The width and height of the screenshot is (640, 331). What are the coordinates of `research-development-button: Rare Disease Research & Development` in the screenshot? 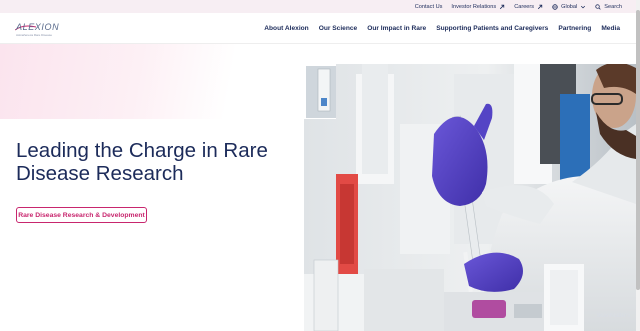 It's located at (81, 215).